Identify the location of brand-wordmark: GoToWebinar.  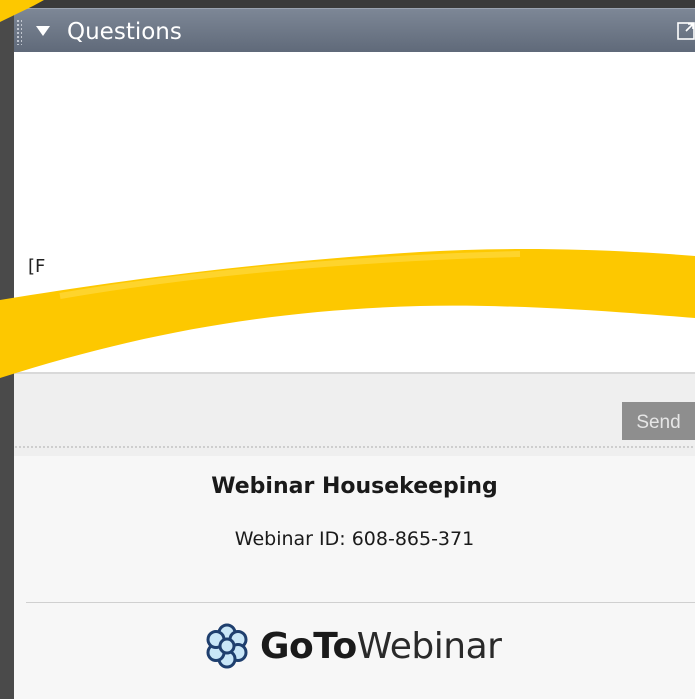
(381, 646).